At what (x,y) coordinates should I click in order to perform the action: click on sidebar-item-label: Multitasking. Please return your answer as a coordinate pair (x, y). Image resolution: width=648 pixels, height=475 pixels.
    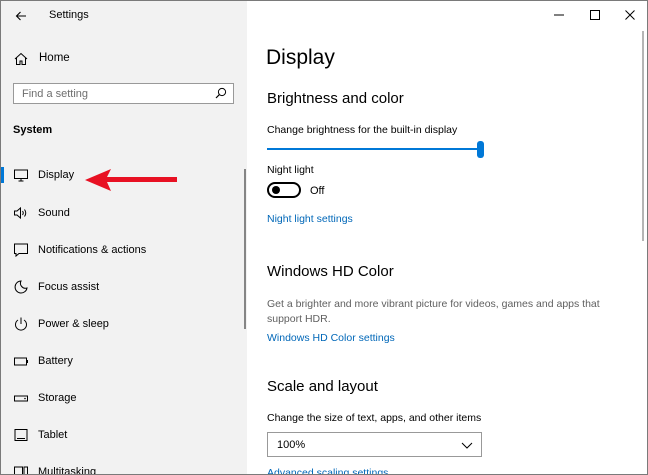
    Looking at the image, I should click on (67, 470).